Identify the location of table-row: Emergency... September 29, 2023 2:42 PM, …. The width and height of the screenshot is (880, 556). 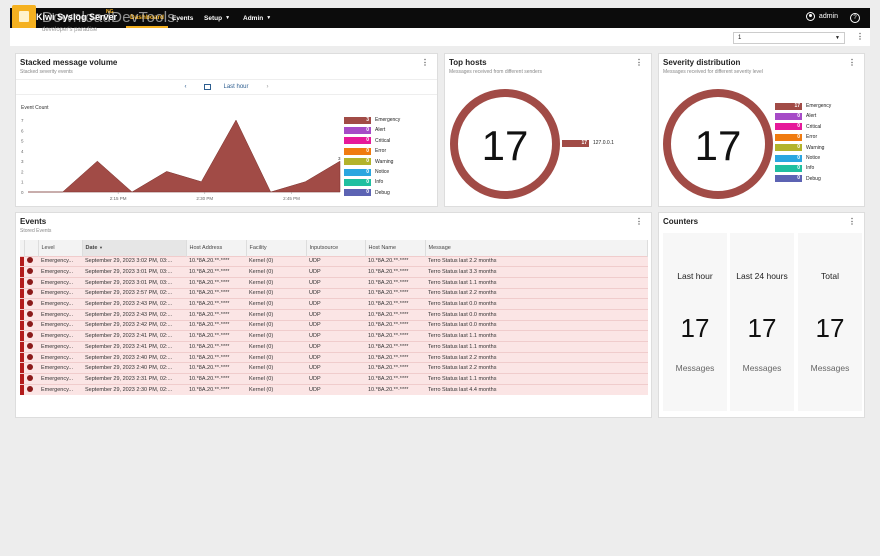
(334, 325).